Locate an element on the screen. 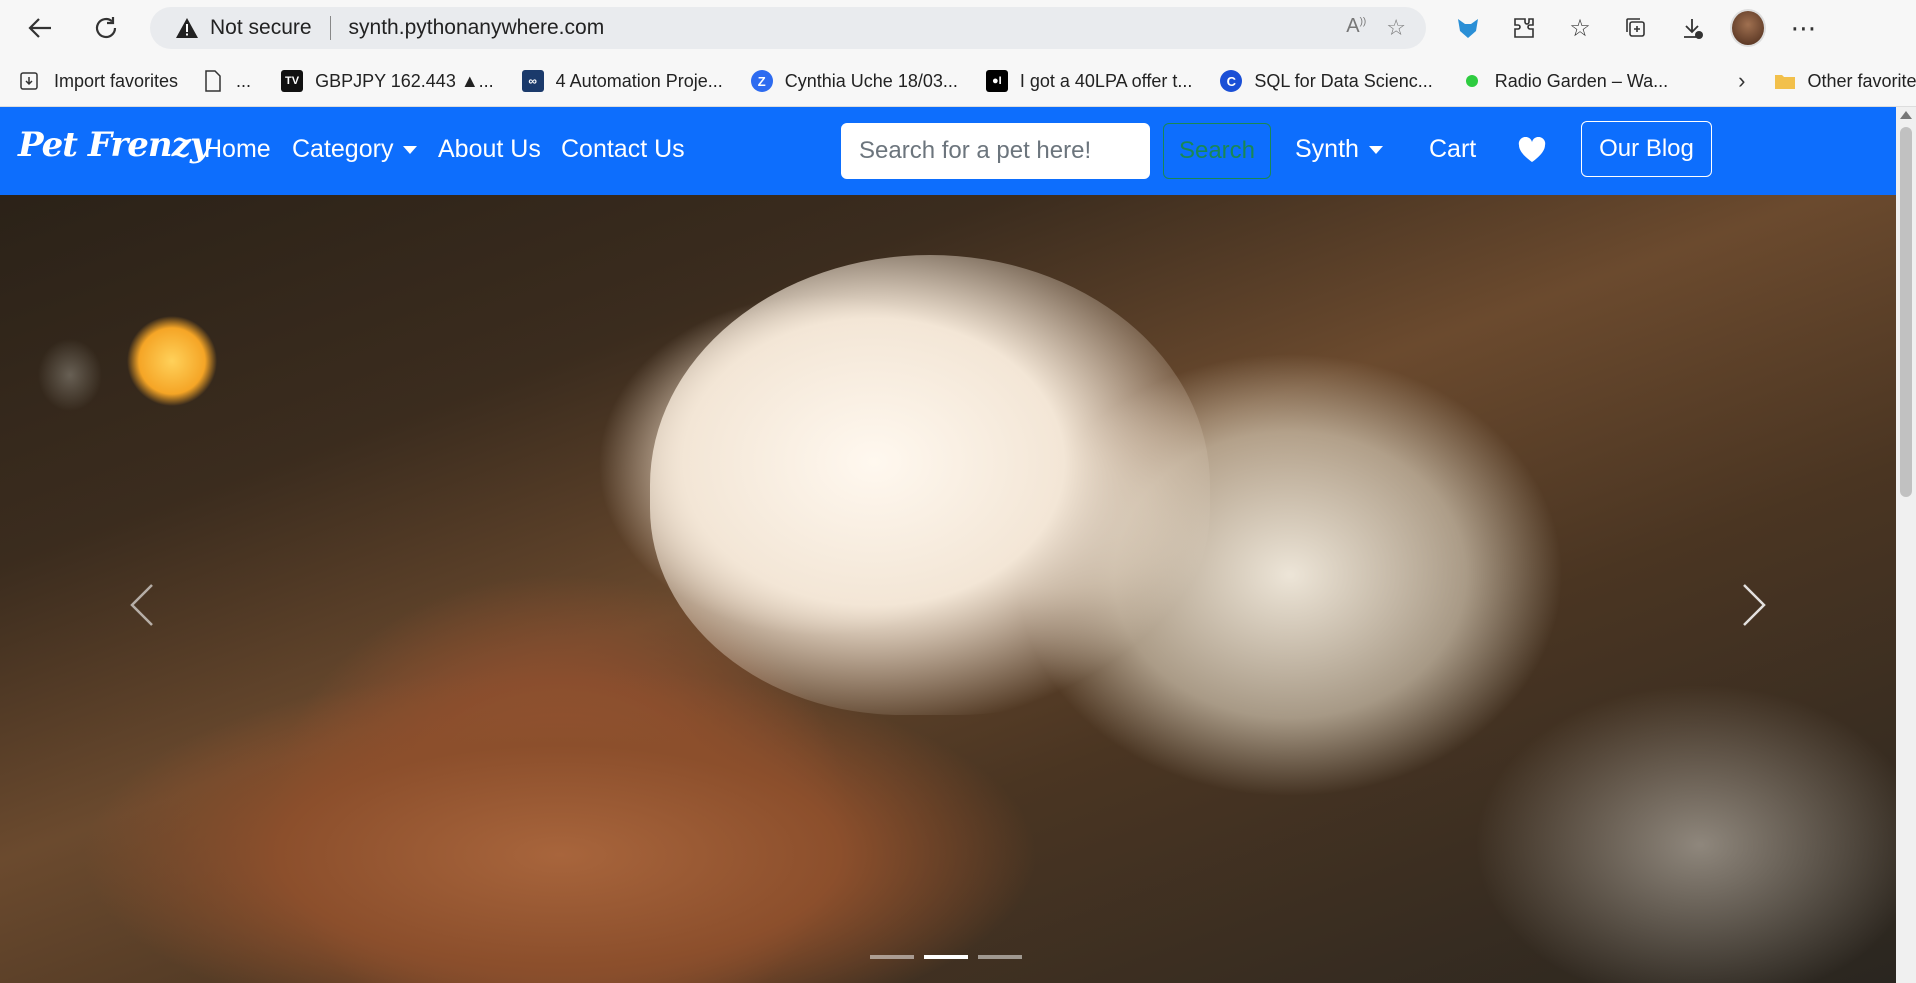 Image resolution: width=1916 pixels, height=983 pixels. page-icon is located at coordinates (213, 81).